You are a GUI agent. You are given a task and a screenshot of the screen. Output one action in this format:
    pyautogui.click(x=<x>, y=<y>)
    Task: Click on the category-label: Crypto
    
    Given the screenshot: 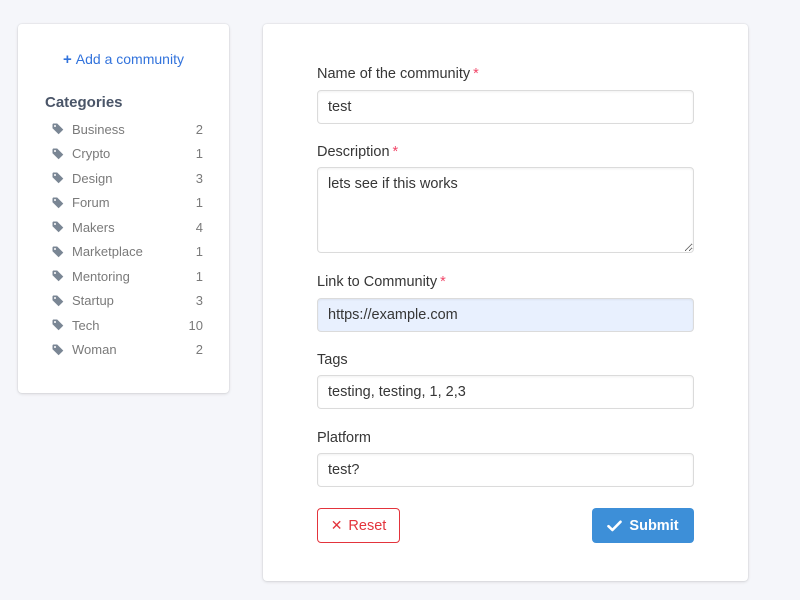 What is the action you would take?
    pyautogui.click(x=91, y=154)
    